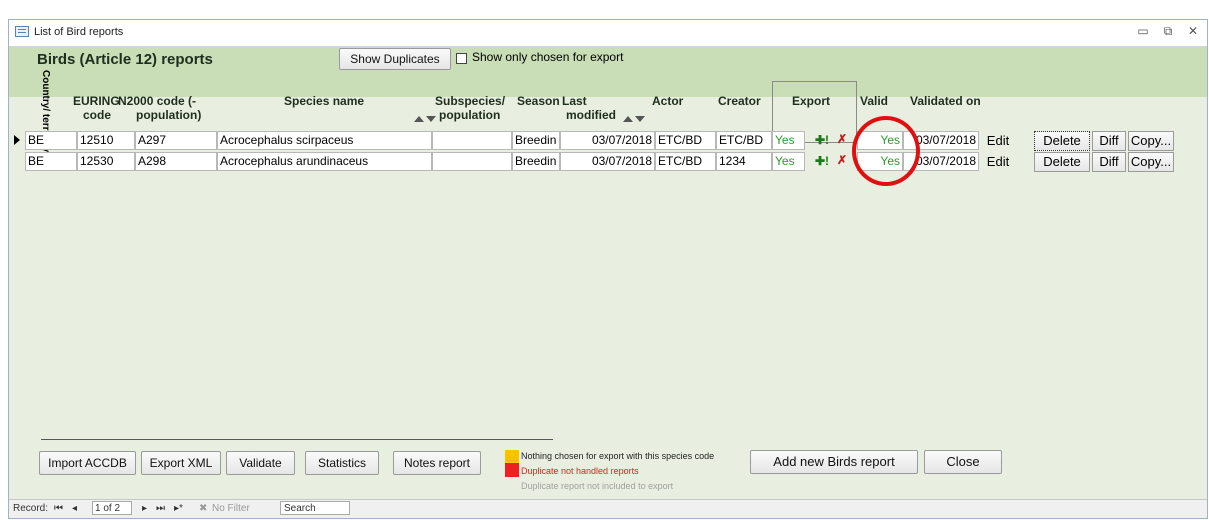 This screenshot has height=520, width=1209. What do you see at coordinates (231, 508) in the screenshot?
I see `no-filter-button: No Filter` at bounding box center [231, 508].